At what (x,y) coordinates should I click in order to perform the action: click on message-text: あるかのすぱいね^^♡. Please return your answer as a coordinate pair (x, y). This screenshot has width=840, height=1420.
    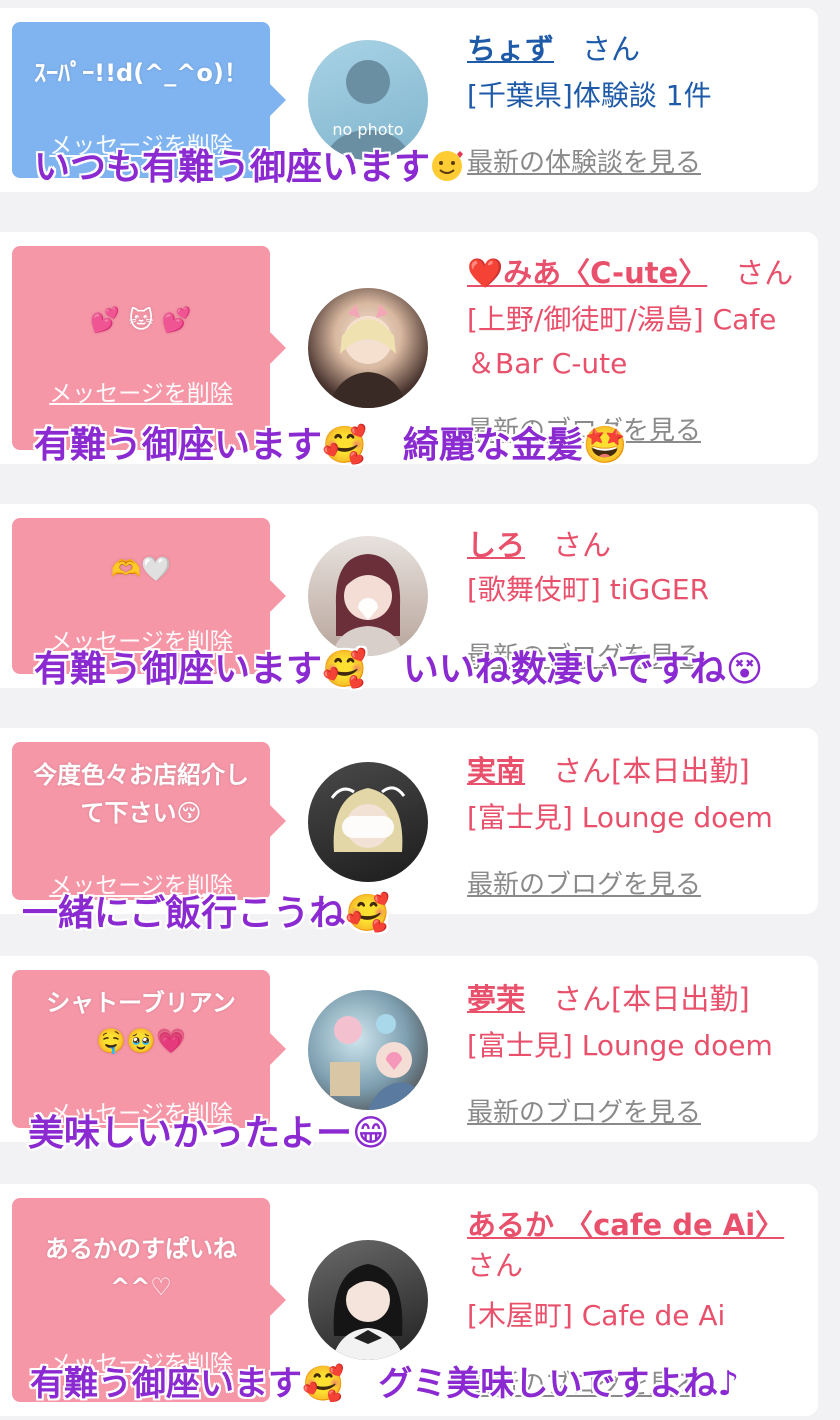
    Looking at the image, I should click on (141, 1268).